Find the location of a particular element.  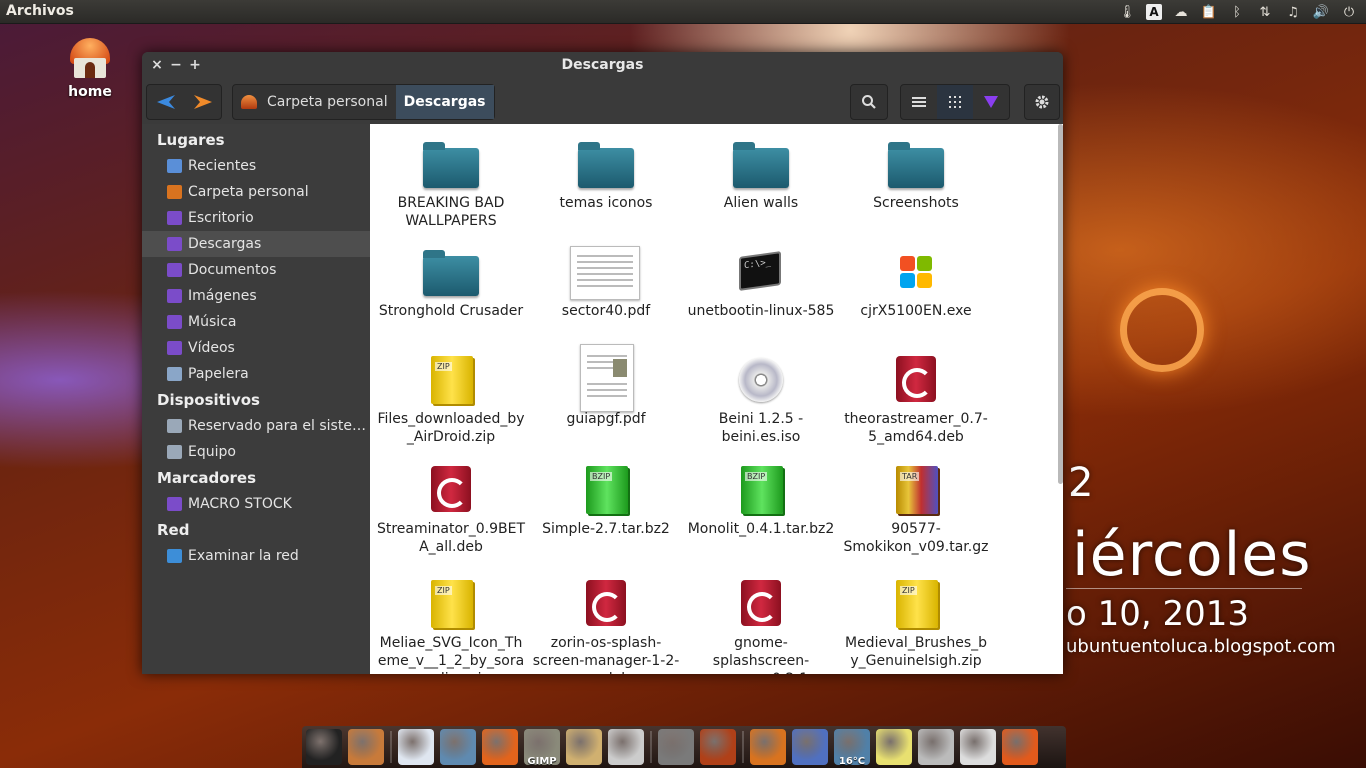

weather-icon: 16°C is located at coordinates (852, 748).